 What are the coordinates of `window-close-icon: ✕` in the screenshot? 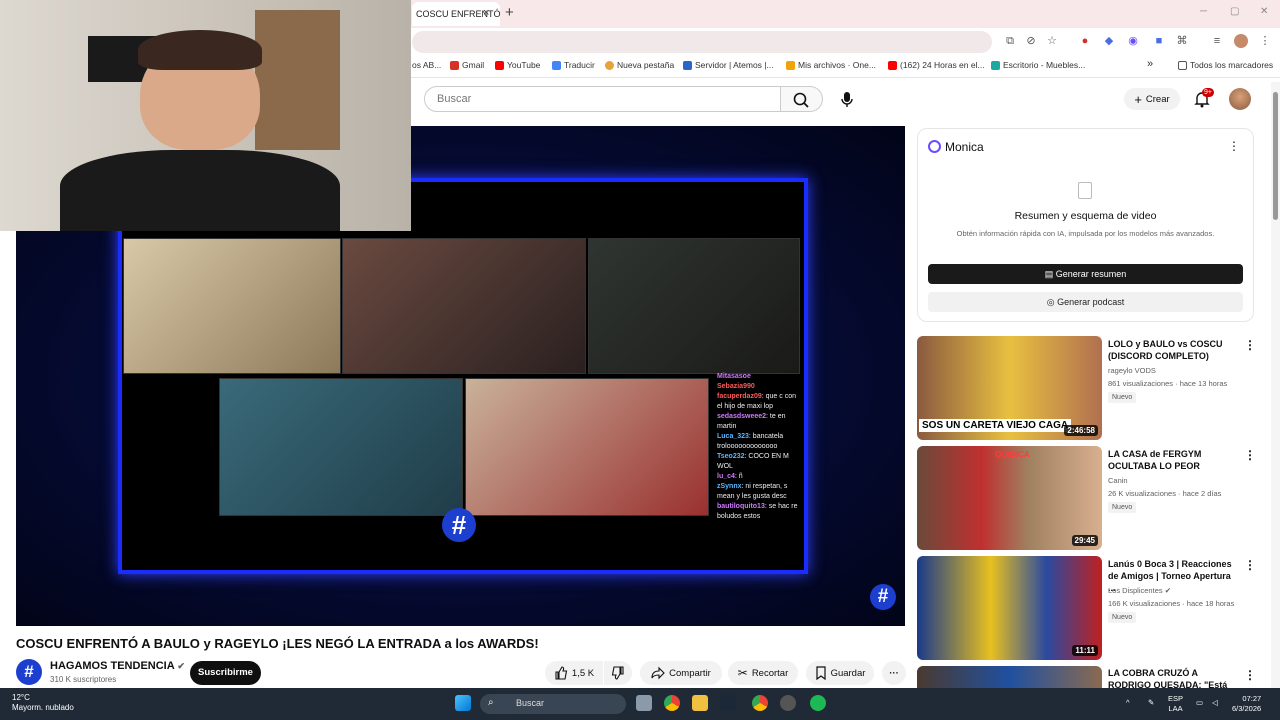 It's located at (1264, 11).